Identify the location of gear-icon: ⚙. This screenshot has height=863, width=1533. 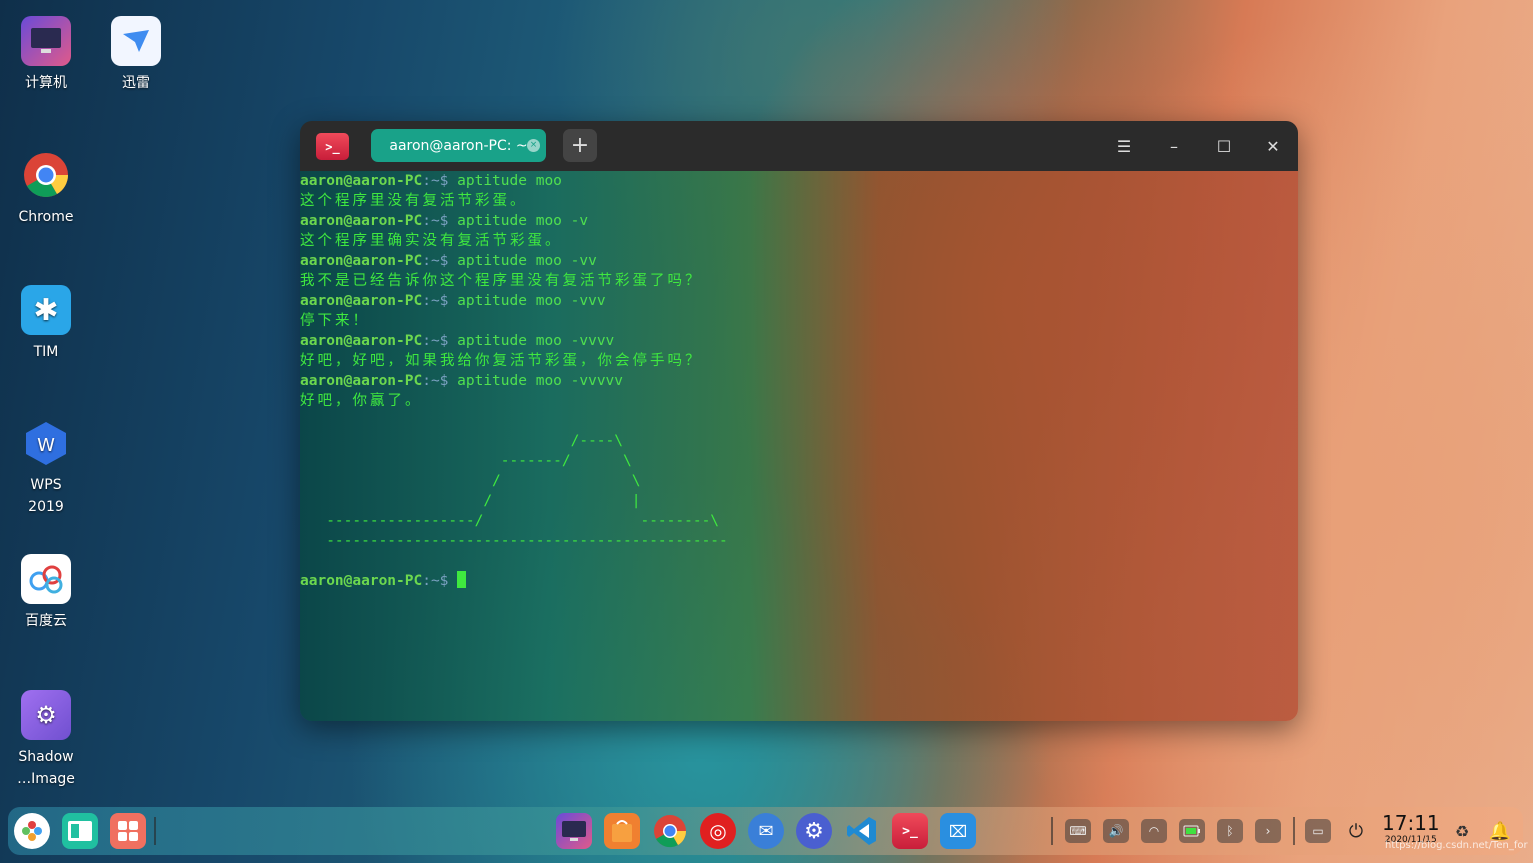
(46, 715).